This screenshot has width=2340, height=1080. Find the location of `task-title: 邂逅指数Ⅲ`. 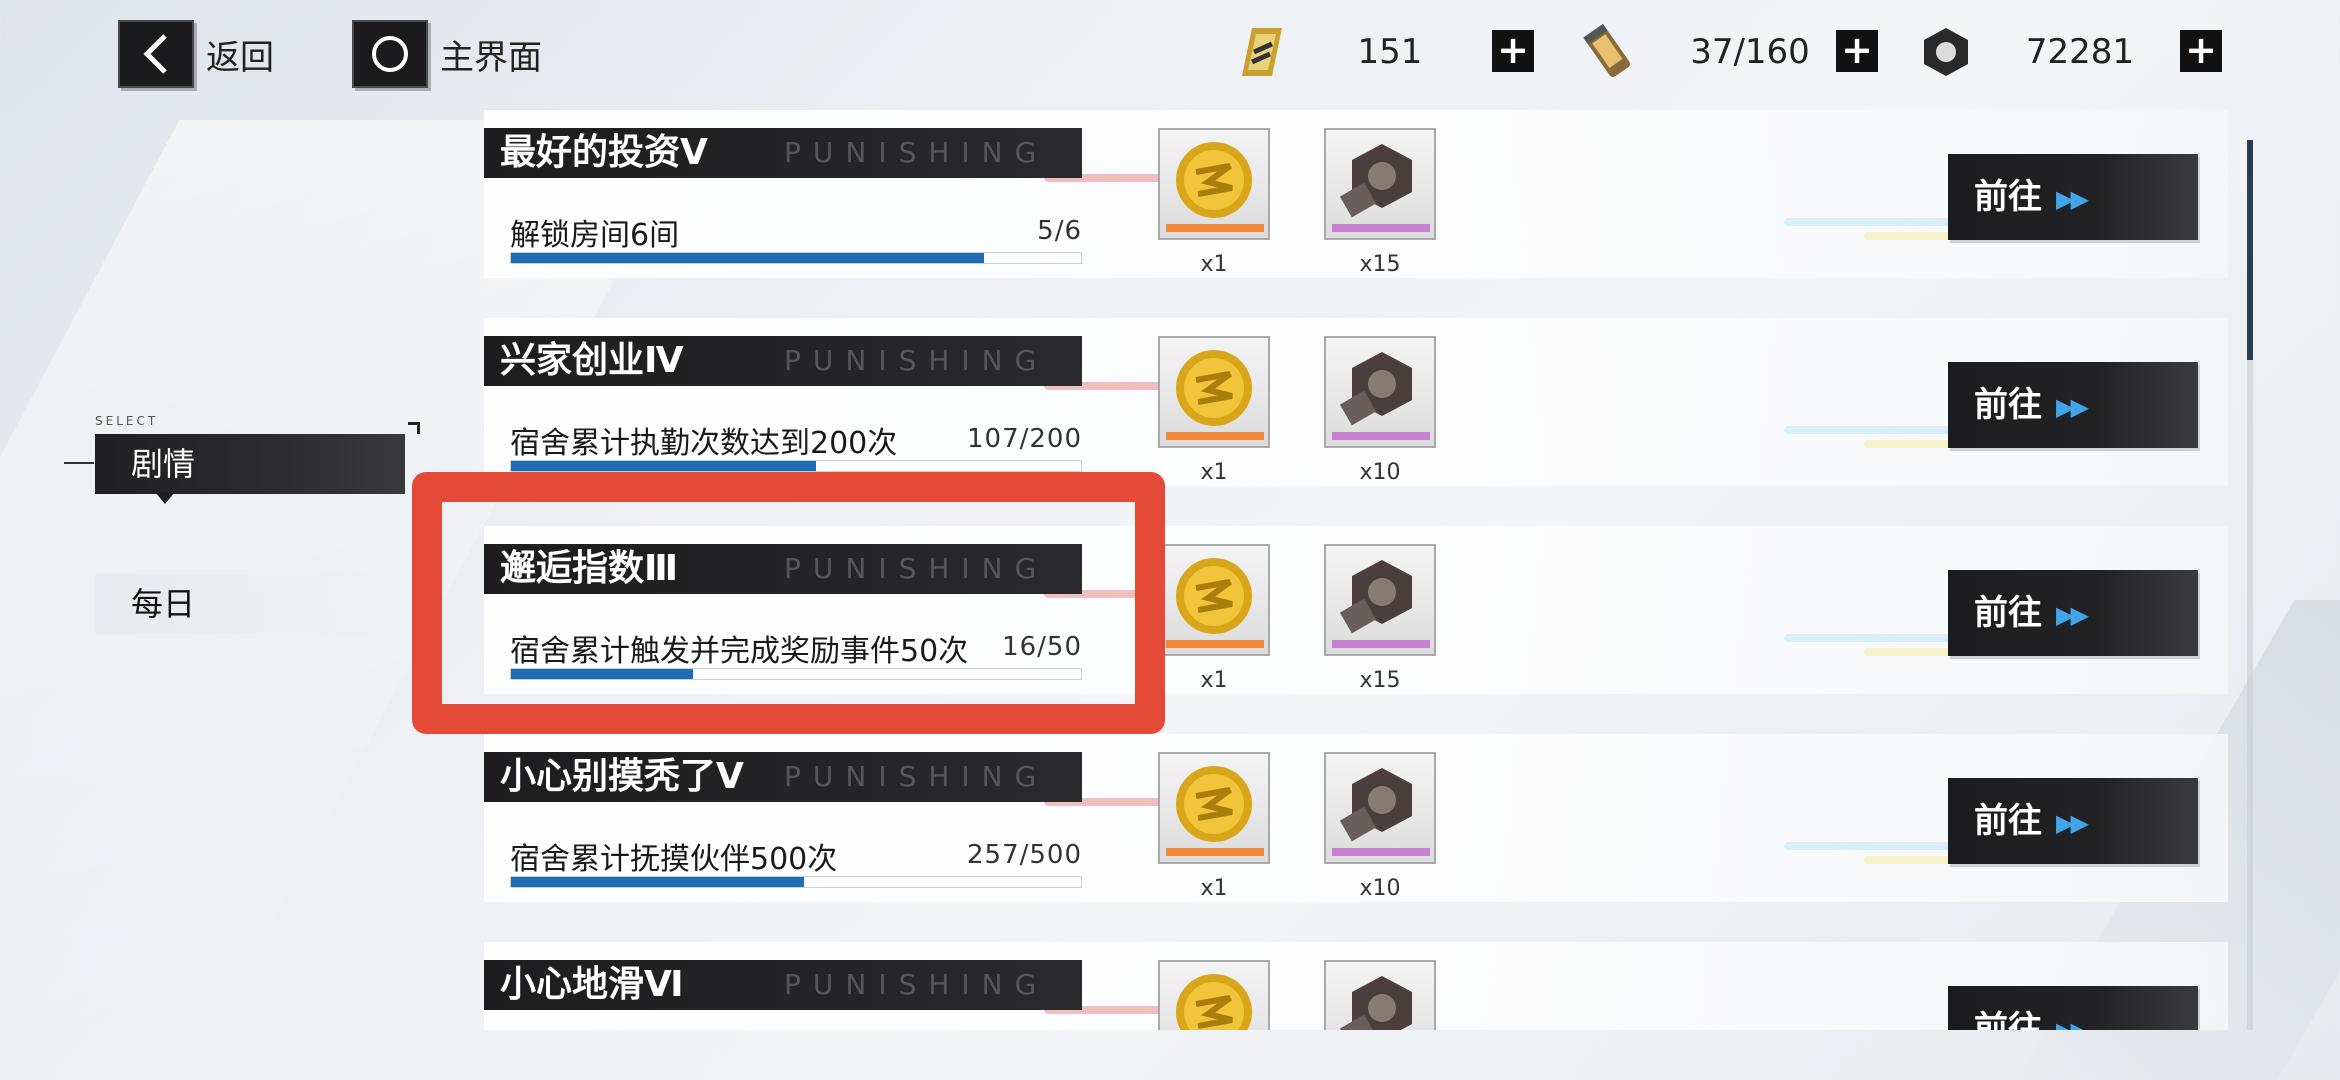

task-title: 邂逅指数Ⅲ is located at coordinates (589, 568).